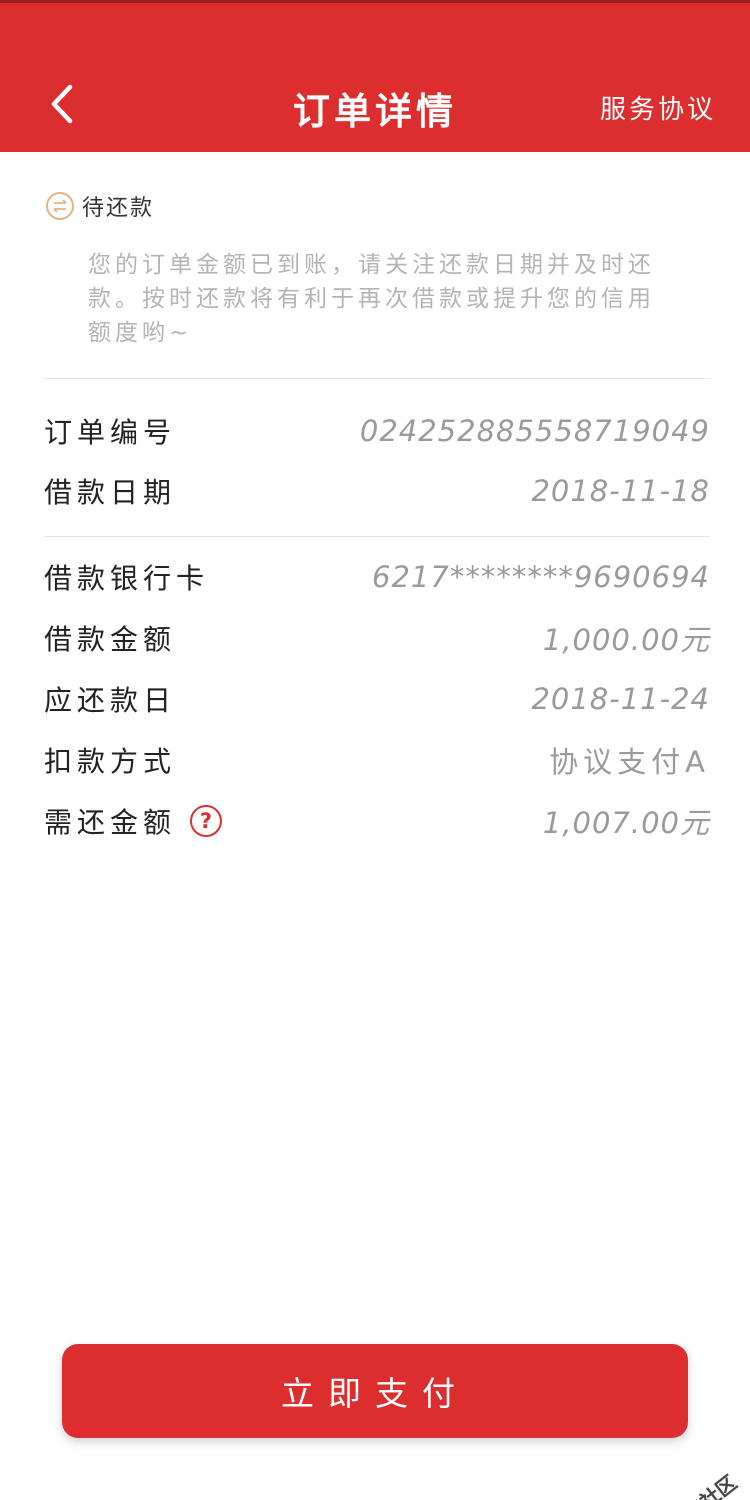 Image resolution: width=750 pixels, height=1500 pixels. I want to click on loan-amount-value: 1,000.00元, so click(626, 640).